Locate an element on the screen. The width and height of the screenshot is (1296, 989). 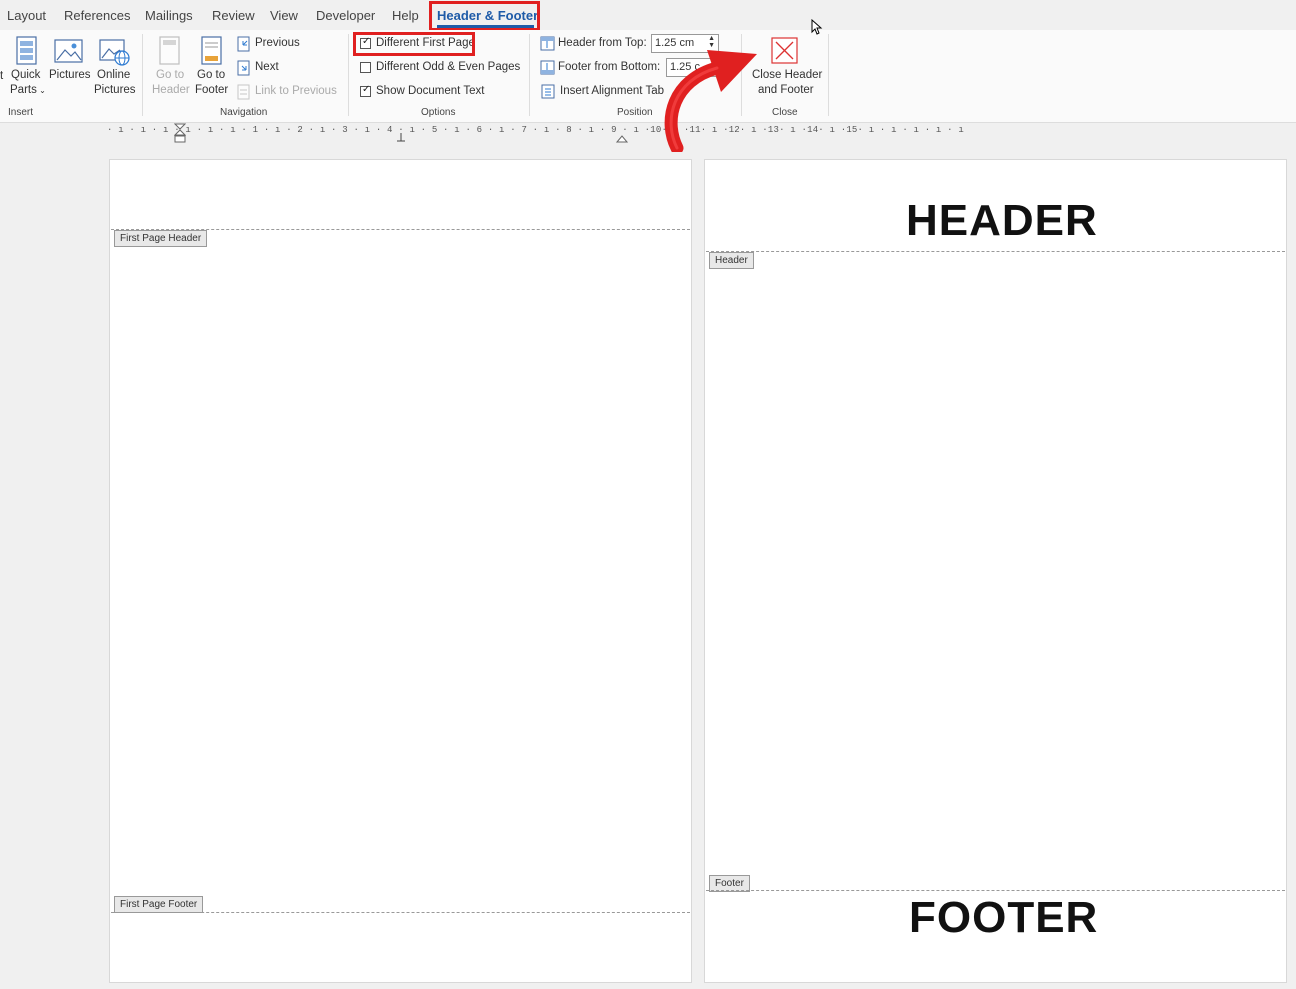
different-odd-even-checkbox is located at coordinates (365, 67).